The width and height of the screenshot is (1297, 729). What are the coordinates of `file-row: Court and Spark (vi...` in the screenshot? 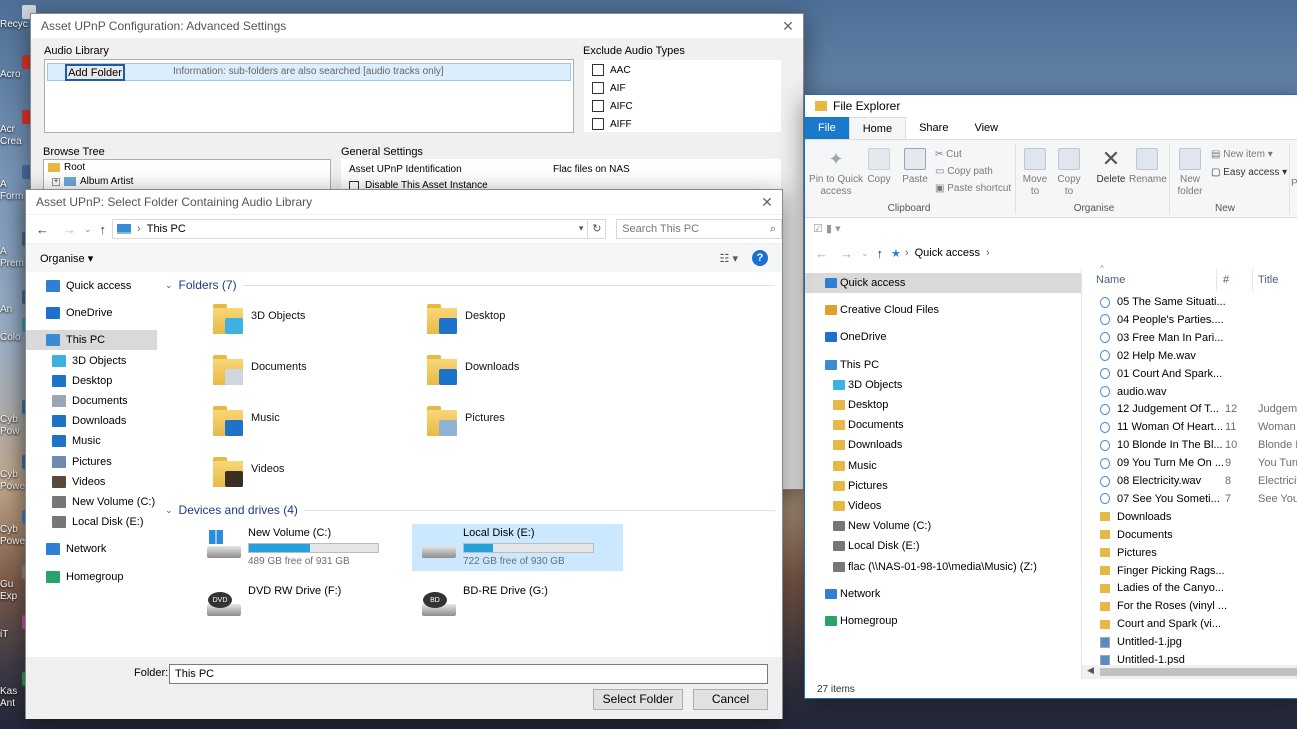 It's located at (1189, 624).